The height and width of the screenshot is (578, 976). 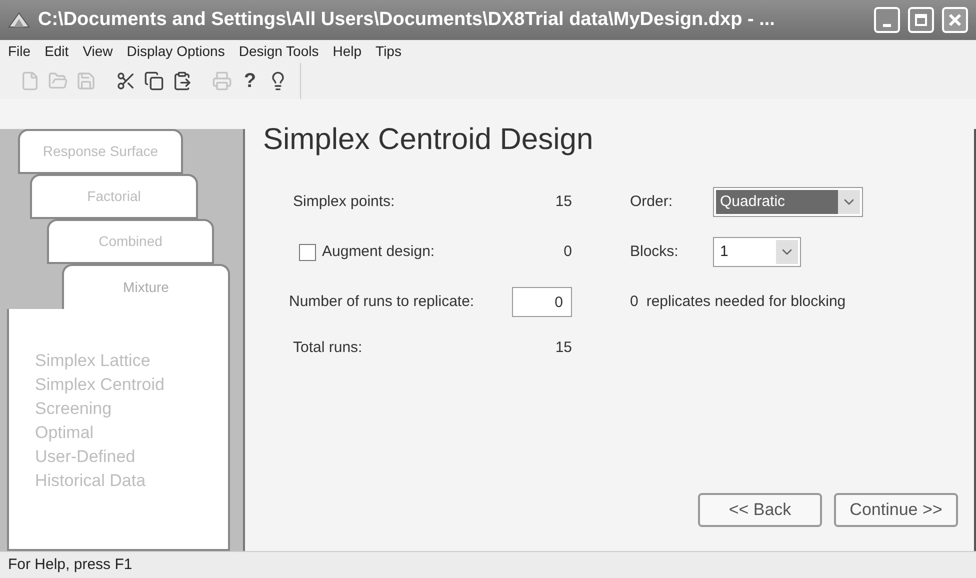 I want to click on maximize-button, so click(x=921, y=20).